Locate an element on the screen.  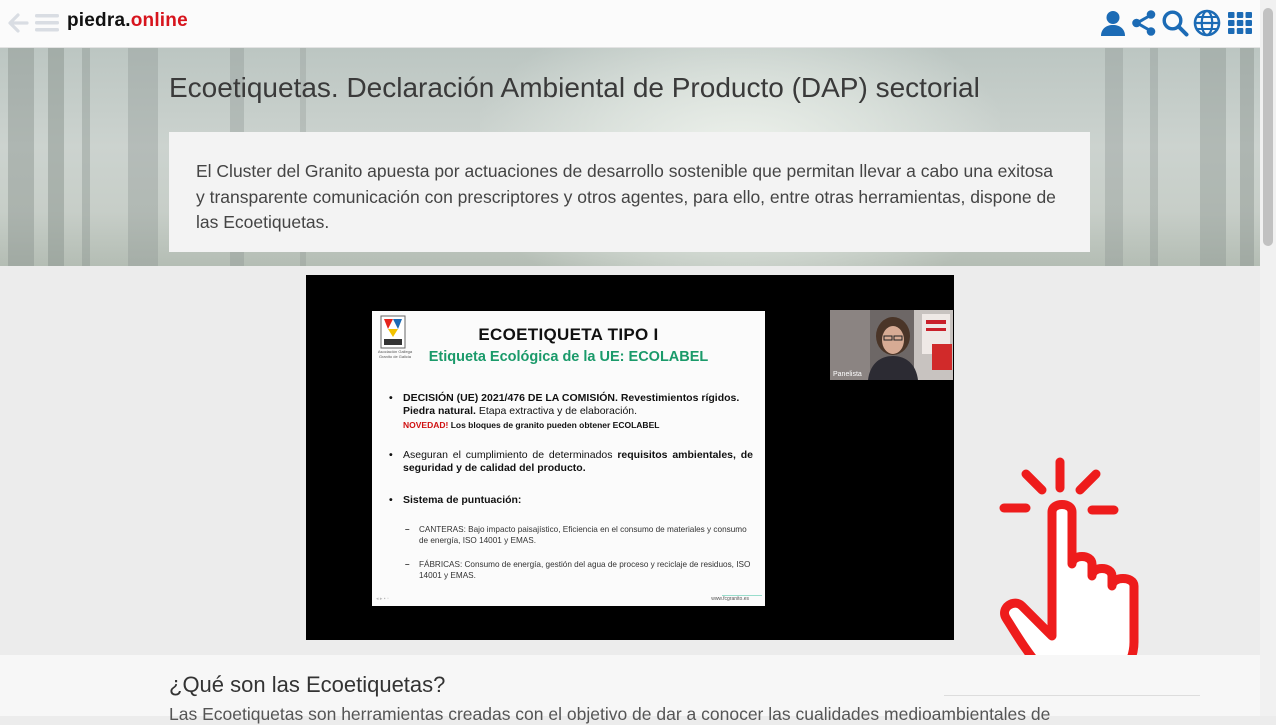
divider is located at coordinates (1072, 695).